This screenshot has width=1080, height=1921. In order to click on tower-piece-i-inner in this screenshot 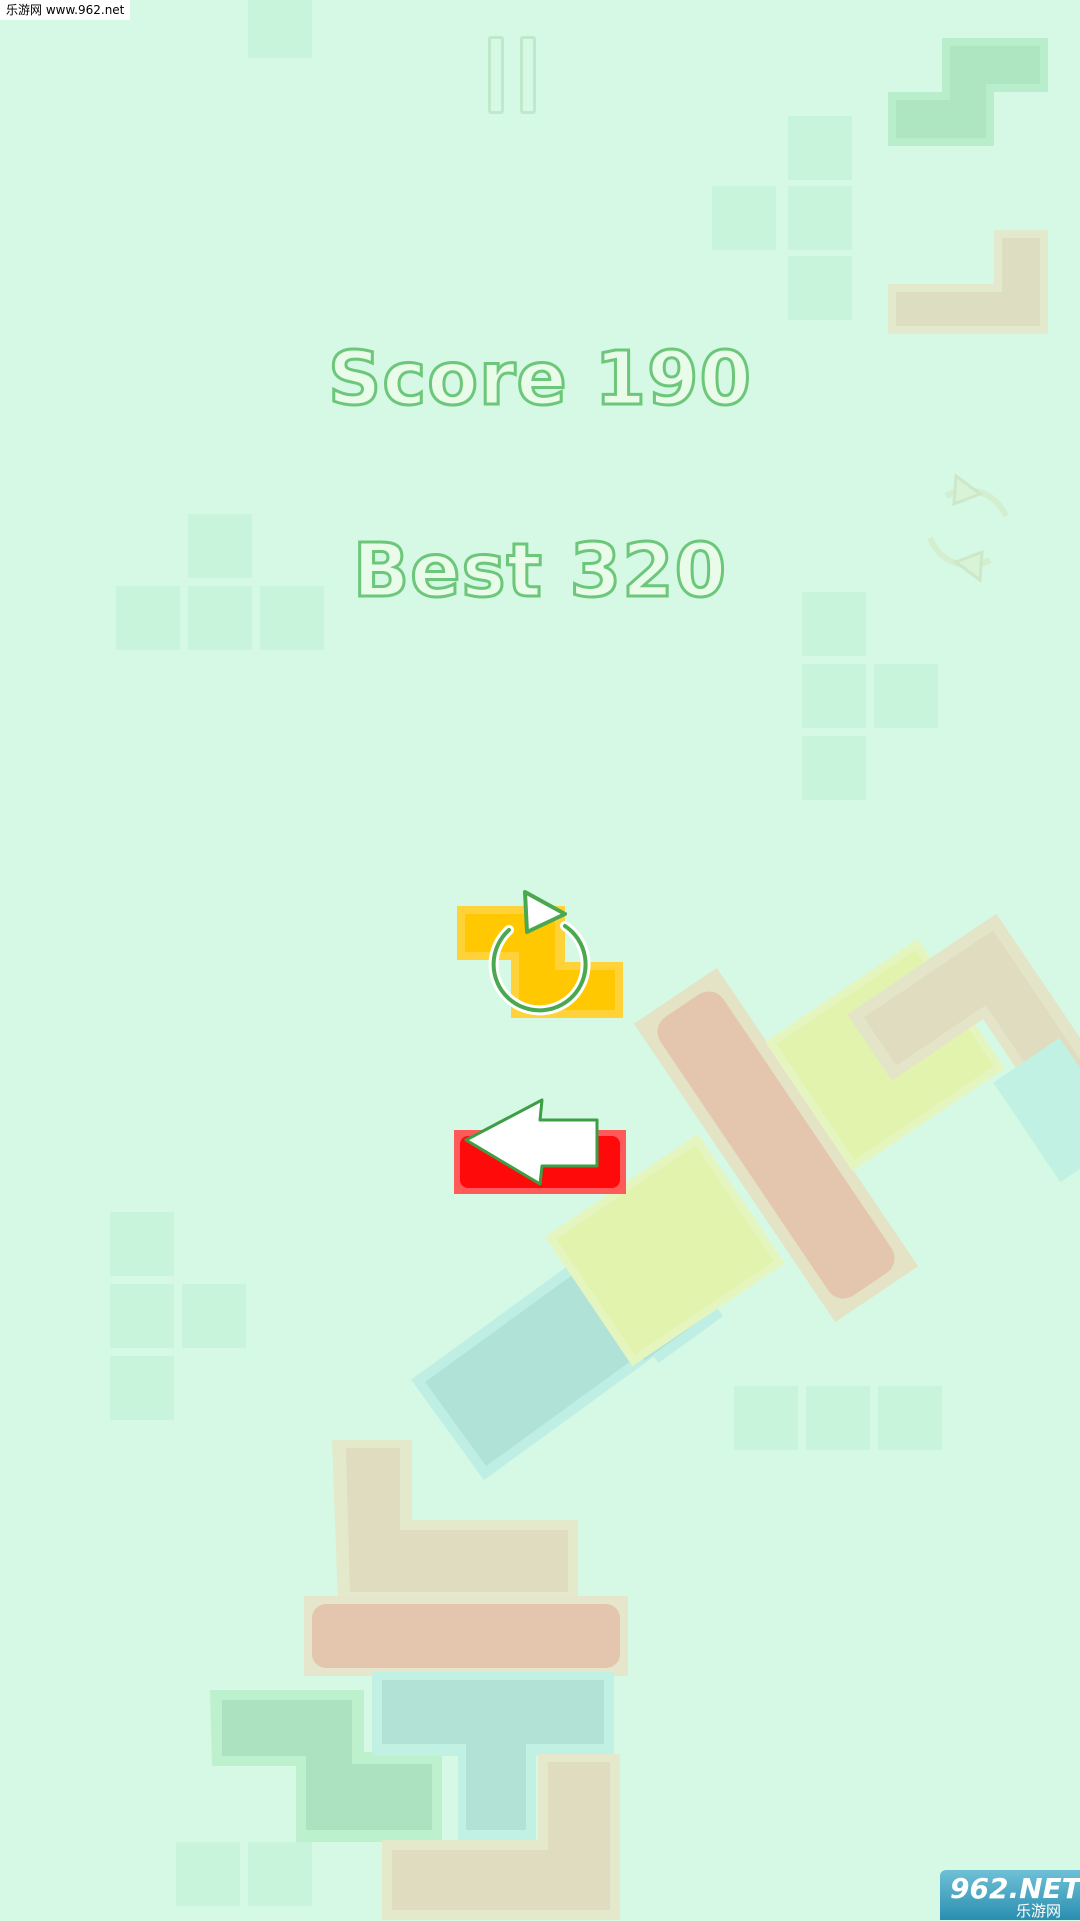, I will do `click(466, 1636)`.